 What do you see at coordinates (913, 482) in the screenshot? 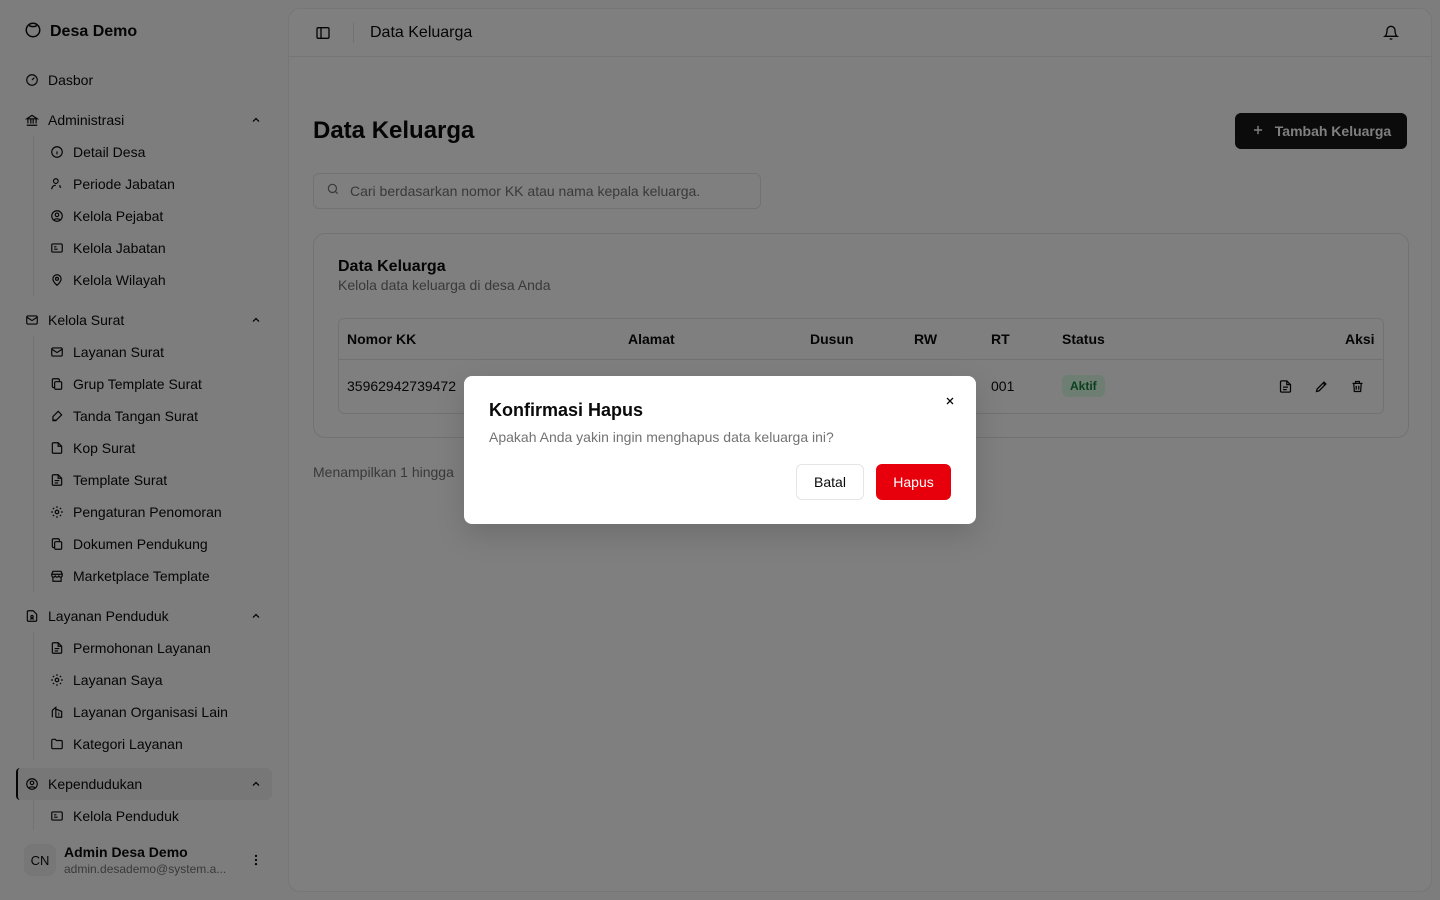
I see `delete-button: Hapus` at bounding box center [913, 482].